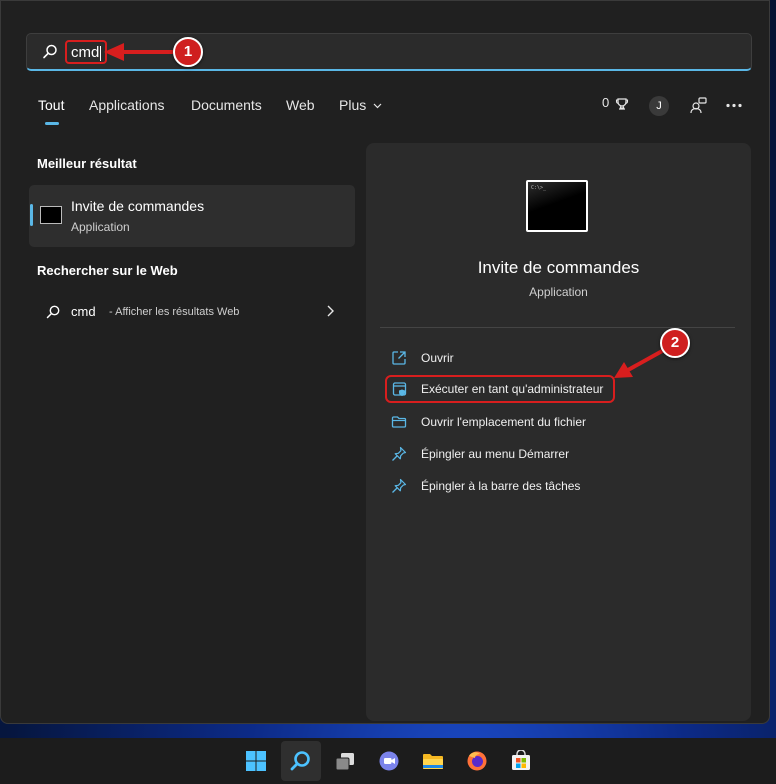 This screenshot has height=784, width=776. I want to click on taskbar, so click(388, 761).